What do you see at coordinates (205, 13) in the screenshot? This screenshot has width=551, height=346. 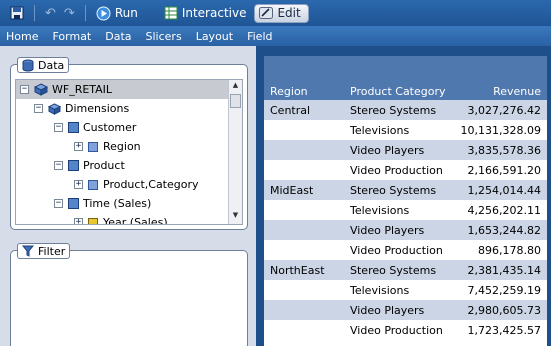 I see `interactive-button: Interactive` at bounding box center [205, 13].